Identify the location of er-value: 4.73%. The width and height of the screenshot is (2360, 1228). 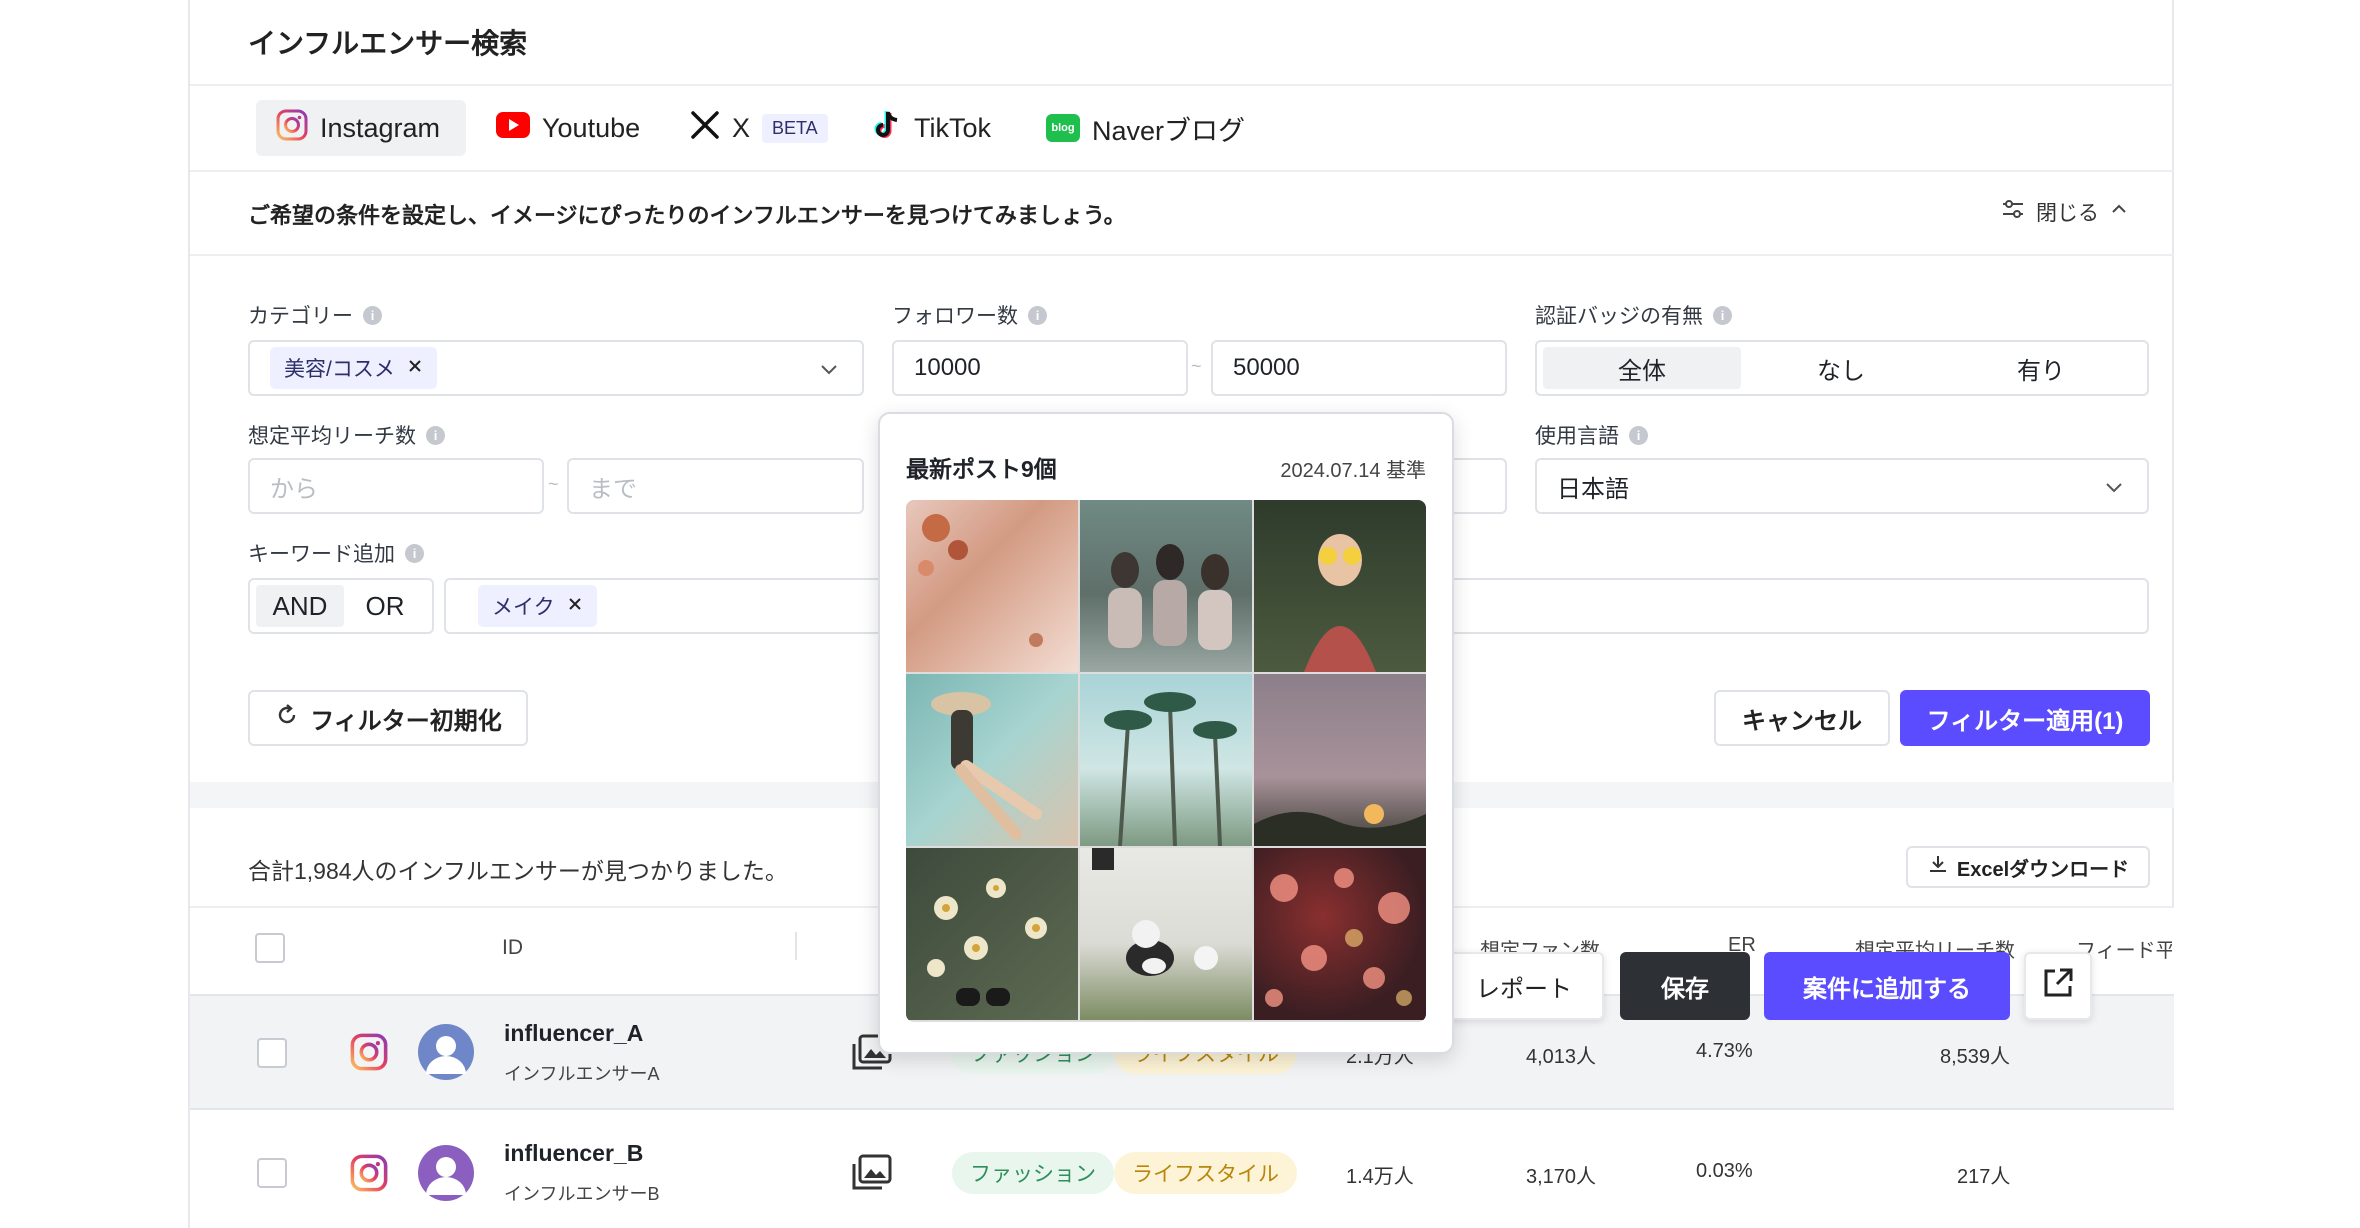
(1724, 1051).